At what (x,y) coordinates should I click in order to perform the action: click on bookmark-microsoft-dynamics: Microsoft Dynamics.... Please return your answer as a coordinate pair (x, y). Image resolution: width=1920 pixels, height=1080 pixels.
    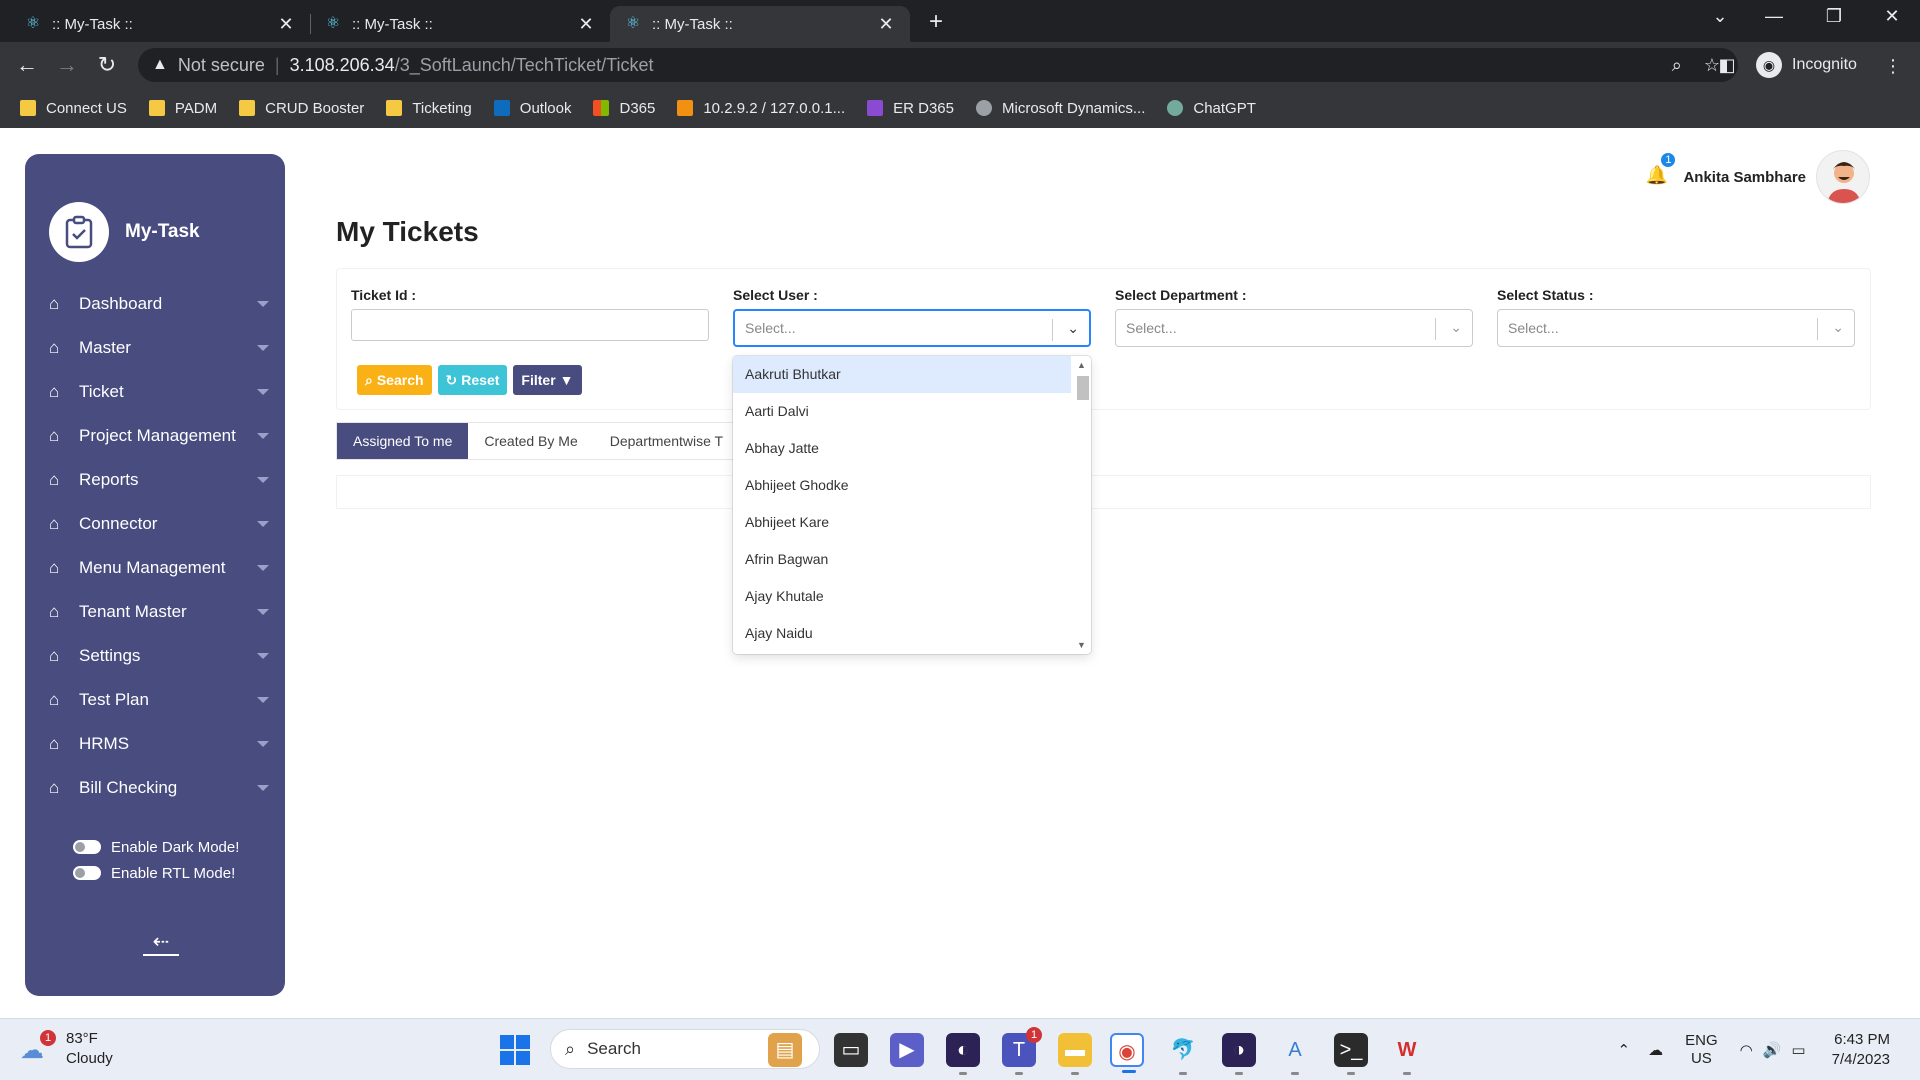
    Looking at the image, I should click on (1060, 108).